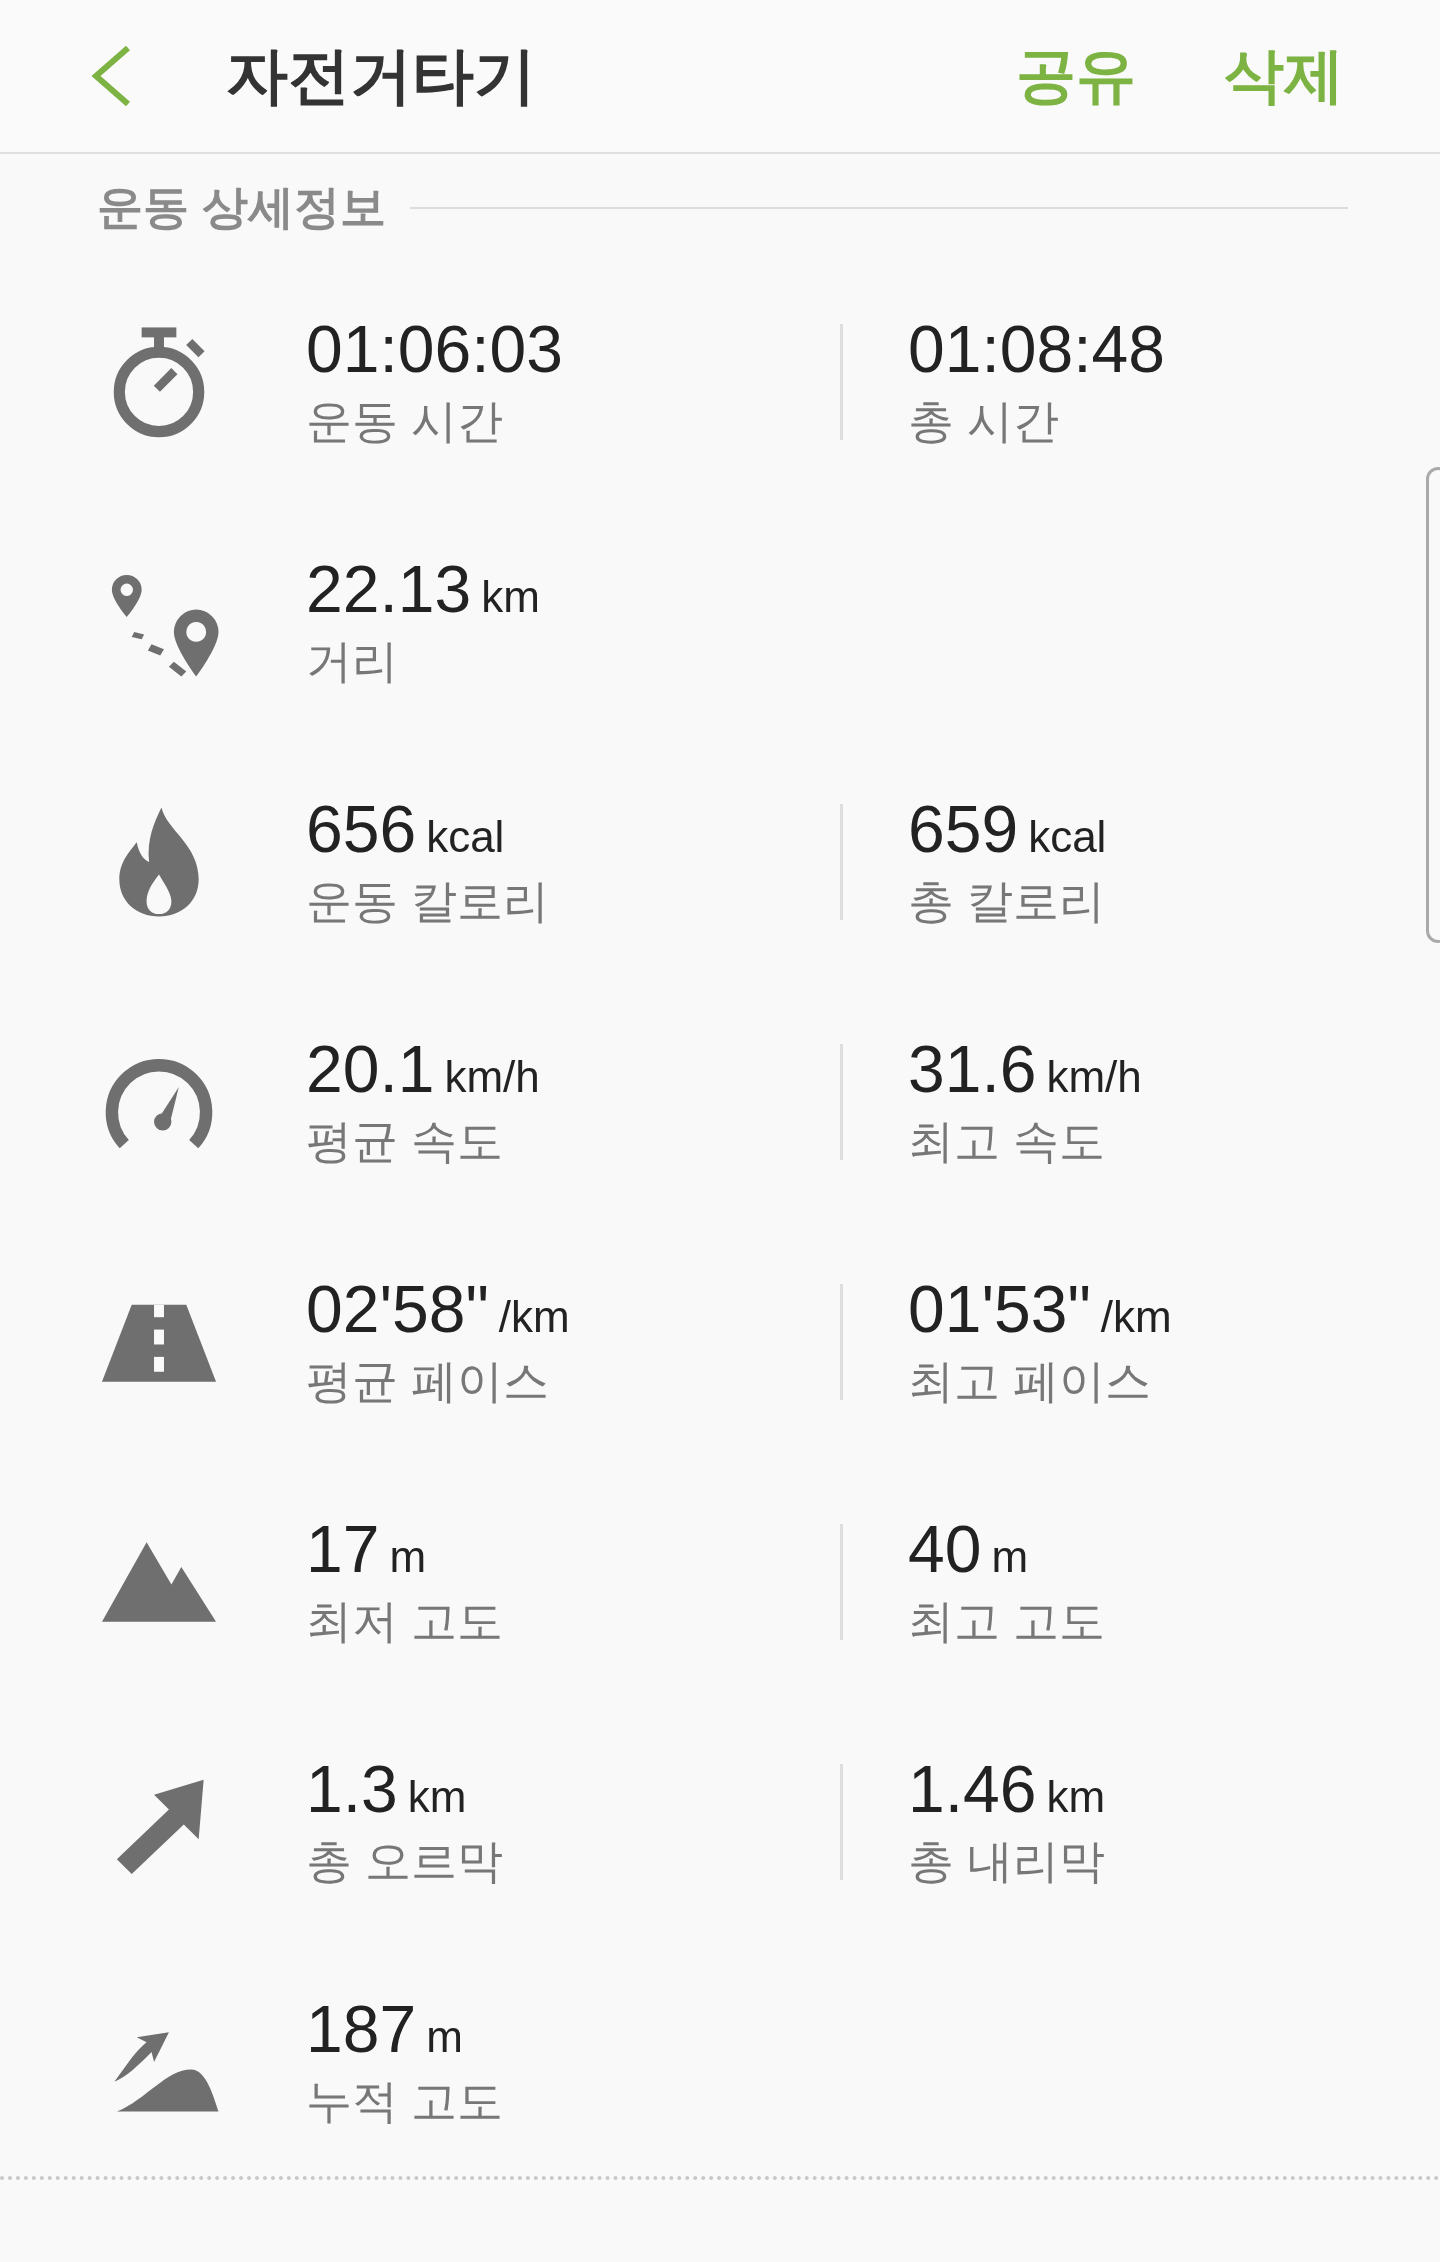  Describe the element at coordinates (984, 421) in the screenshot. I see `stat-label: 총 시간` at that location.